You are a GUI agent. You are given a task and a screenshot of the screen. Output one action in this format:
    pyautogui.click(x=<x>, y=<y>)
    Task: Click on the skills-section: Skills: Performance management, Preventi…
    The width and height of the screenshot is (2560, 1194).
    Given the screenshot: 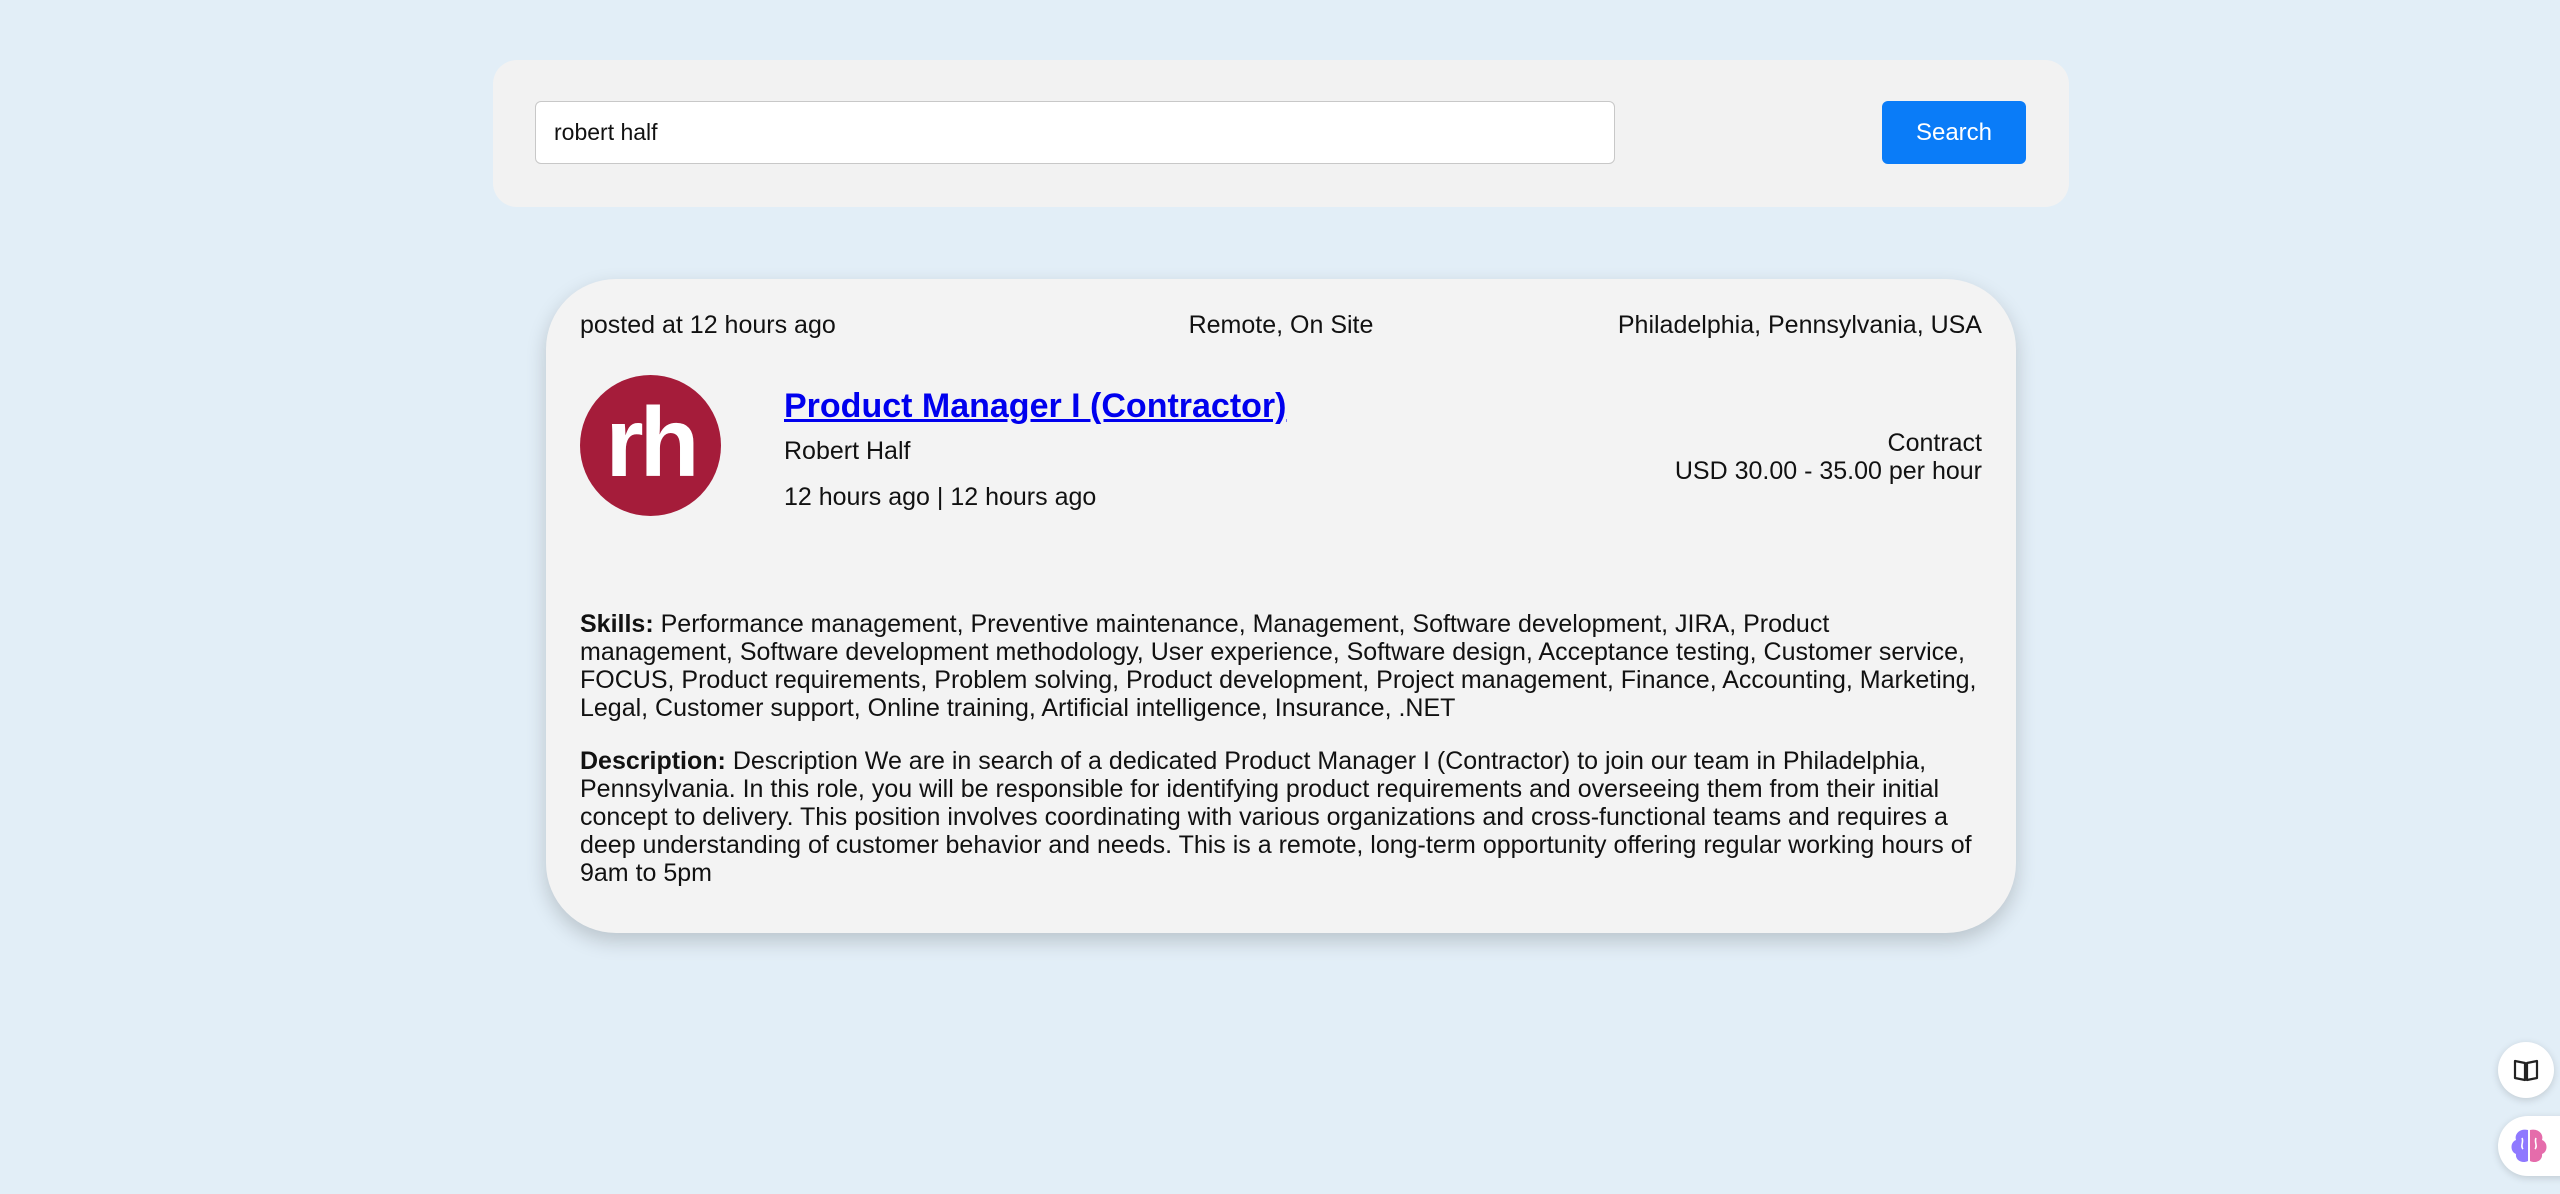 What is the action you would take?
    pyautogui.click(x=1280, y=666)
    